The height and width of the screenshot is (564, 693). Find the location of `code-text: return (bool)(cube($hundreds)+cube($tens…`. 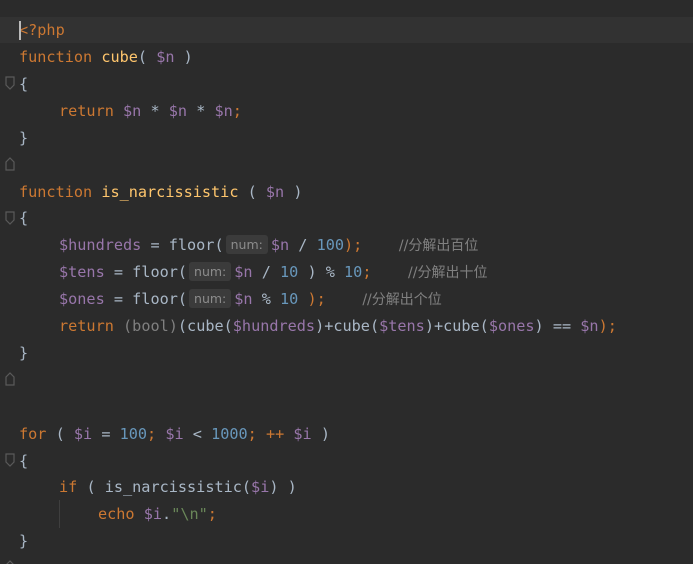

code-text: return (bool)(cube($hundreds)+cube($tens… is located at coordinates (338, 326).